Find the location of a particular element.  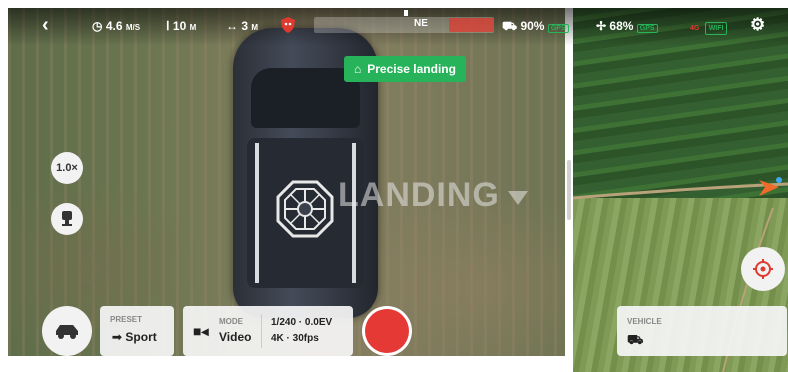

height-icon: Ⅰ is located at coordinates (168, 26).